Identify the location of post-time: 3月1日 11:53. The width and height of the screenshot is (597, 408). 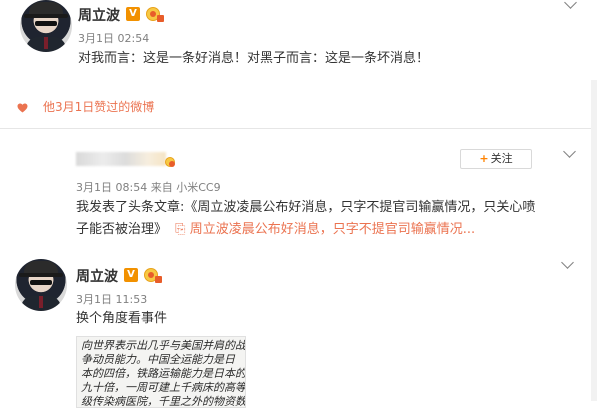
(111, 299).